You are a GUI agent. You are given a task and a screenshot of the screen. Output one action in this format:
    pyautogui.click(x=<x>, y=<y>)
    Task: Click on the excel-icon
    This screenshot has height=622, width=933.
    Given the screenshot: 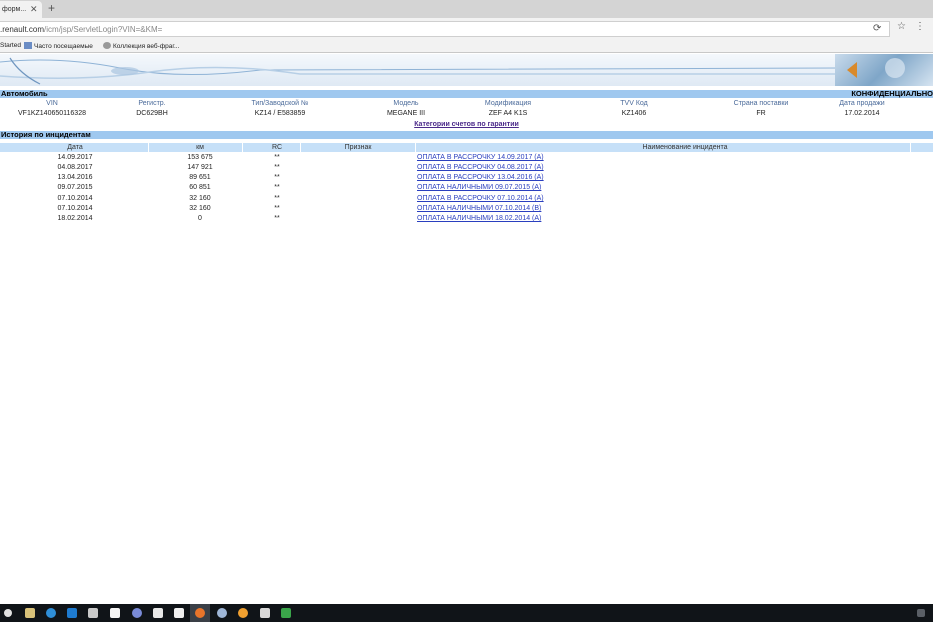 What is the action you would take?
    pyautogui.click(x=286, y=613)
    